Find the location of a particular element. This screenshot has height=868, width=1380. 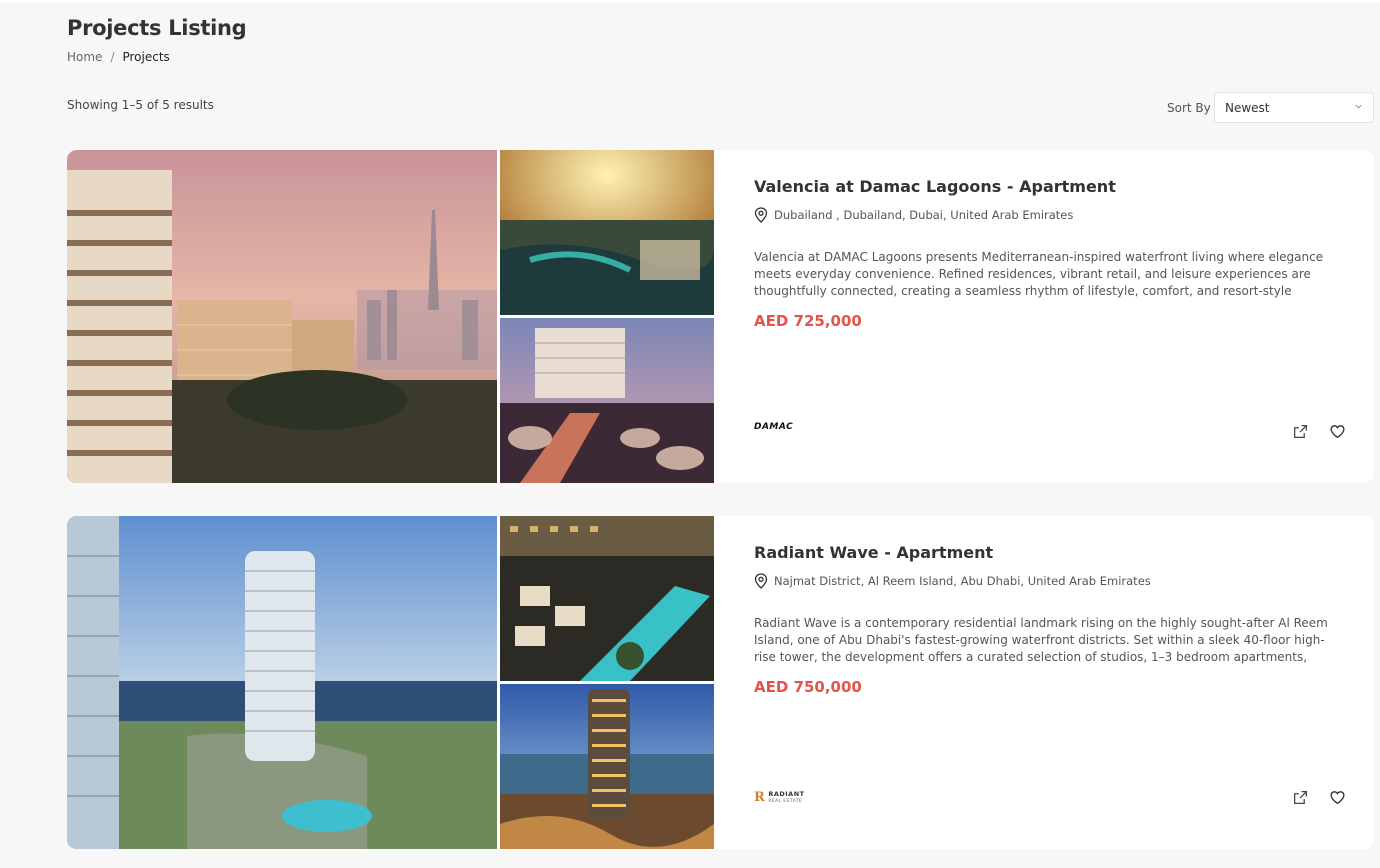

developer-logo: R RADIANT REAL ESTATE is located at coordinates (779, 797).